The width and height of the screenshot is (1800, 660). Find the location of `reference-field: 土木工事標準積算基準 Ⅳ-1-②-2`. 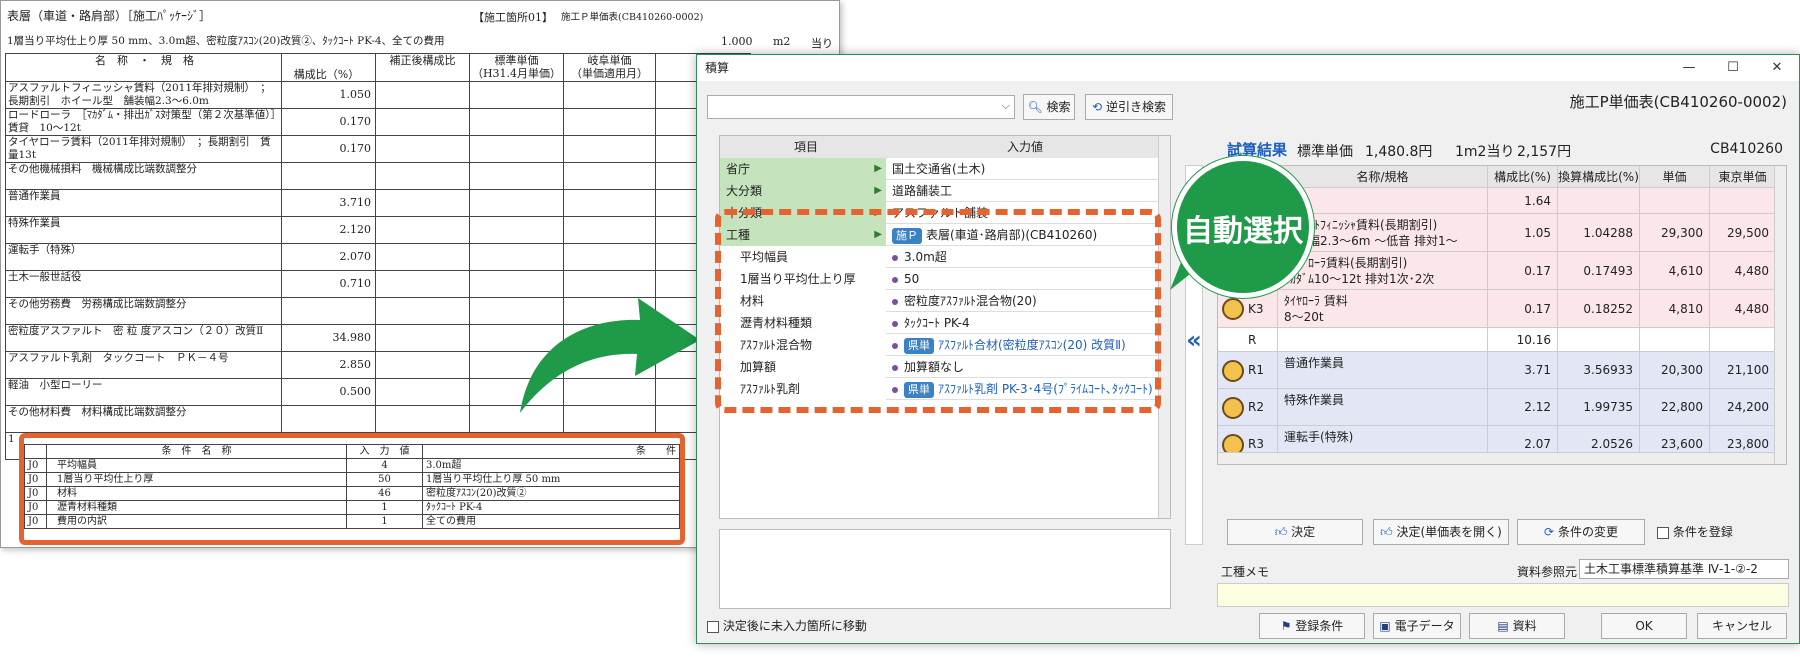

reference-field: 土木工事標準積算基準 Ⅳ-1-②-2 is located at coordinates (1684, 569).